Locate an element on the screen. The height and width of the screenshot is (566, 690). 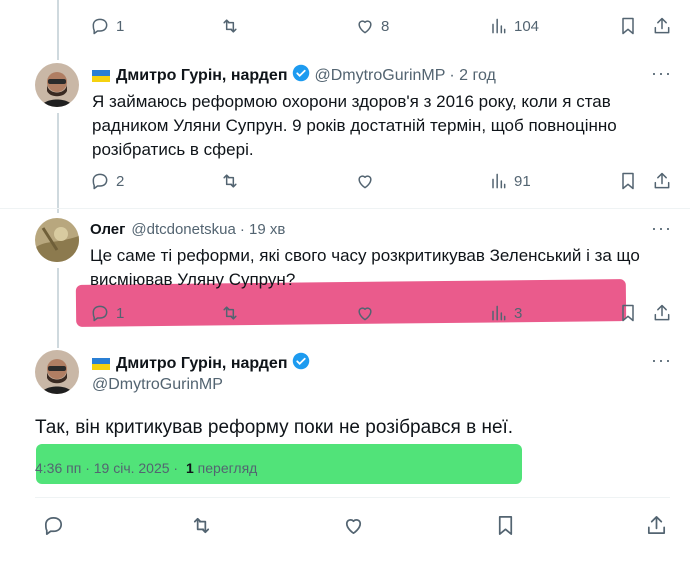
timestamp-text: 4:36 пп · 19 січ. 2025 · is located at coordinates (106, 468).